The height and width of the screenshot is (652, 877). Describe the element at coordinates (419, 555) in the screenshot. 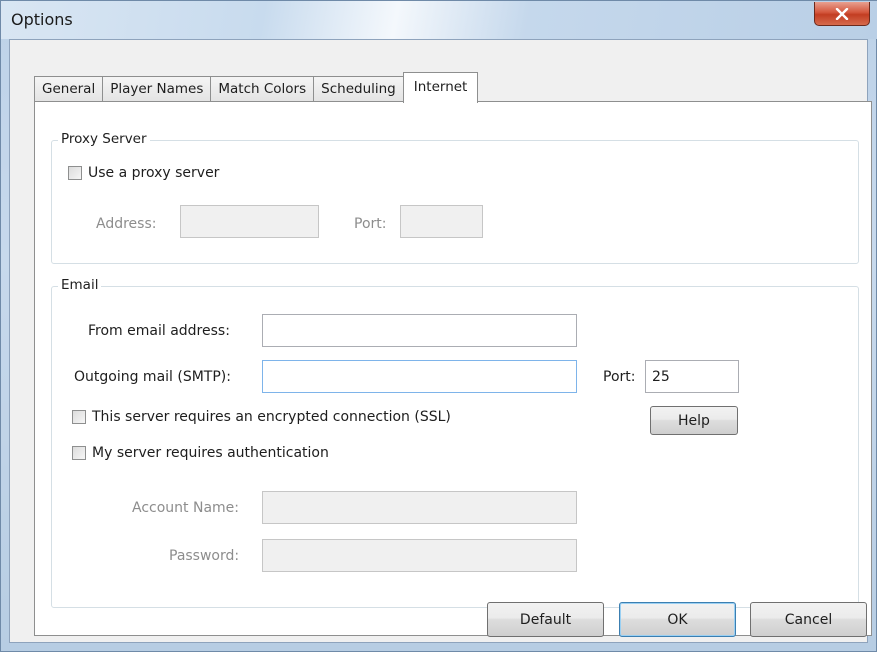

I see `password-field` at that location.